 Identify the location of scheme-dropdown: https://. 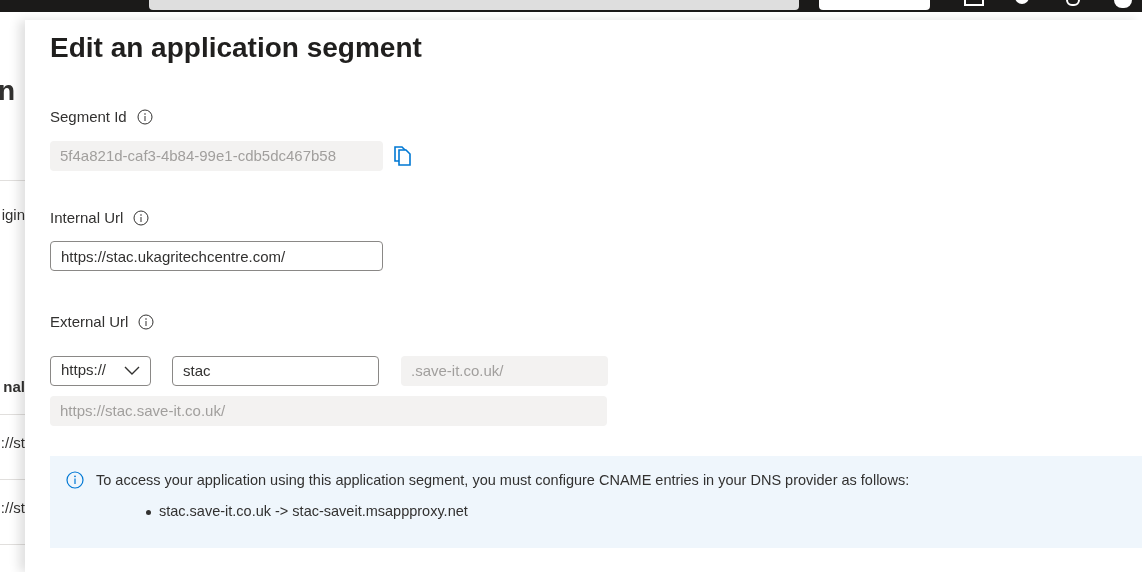
(100, 370).